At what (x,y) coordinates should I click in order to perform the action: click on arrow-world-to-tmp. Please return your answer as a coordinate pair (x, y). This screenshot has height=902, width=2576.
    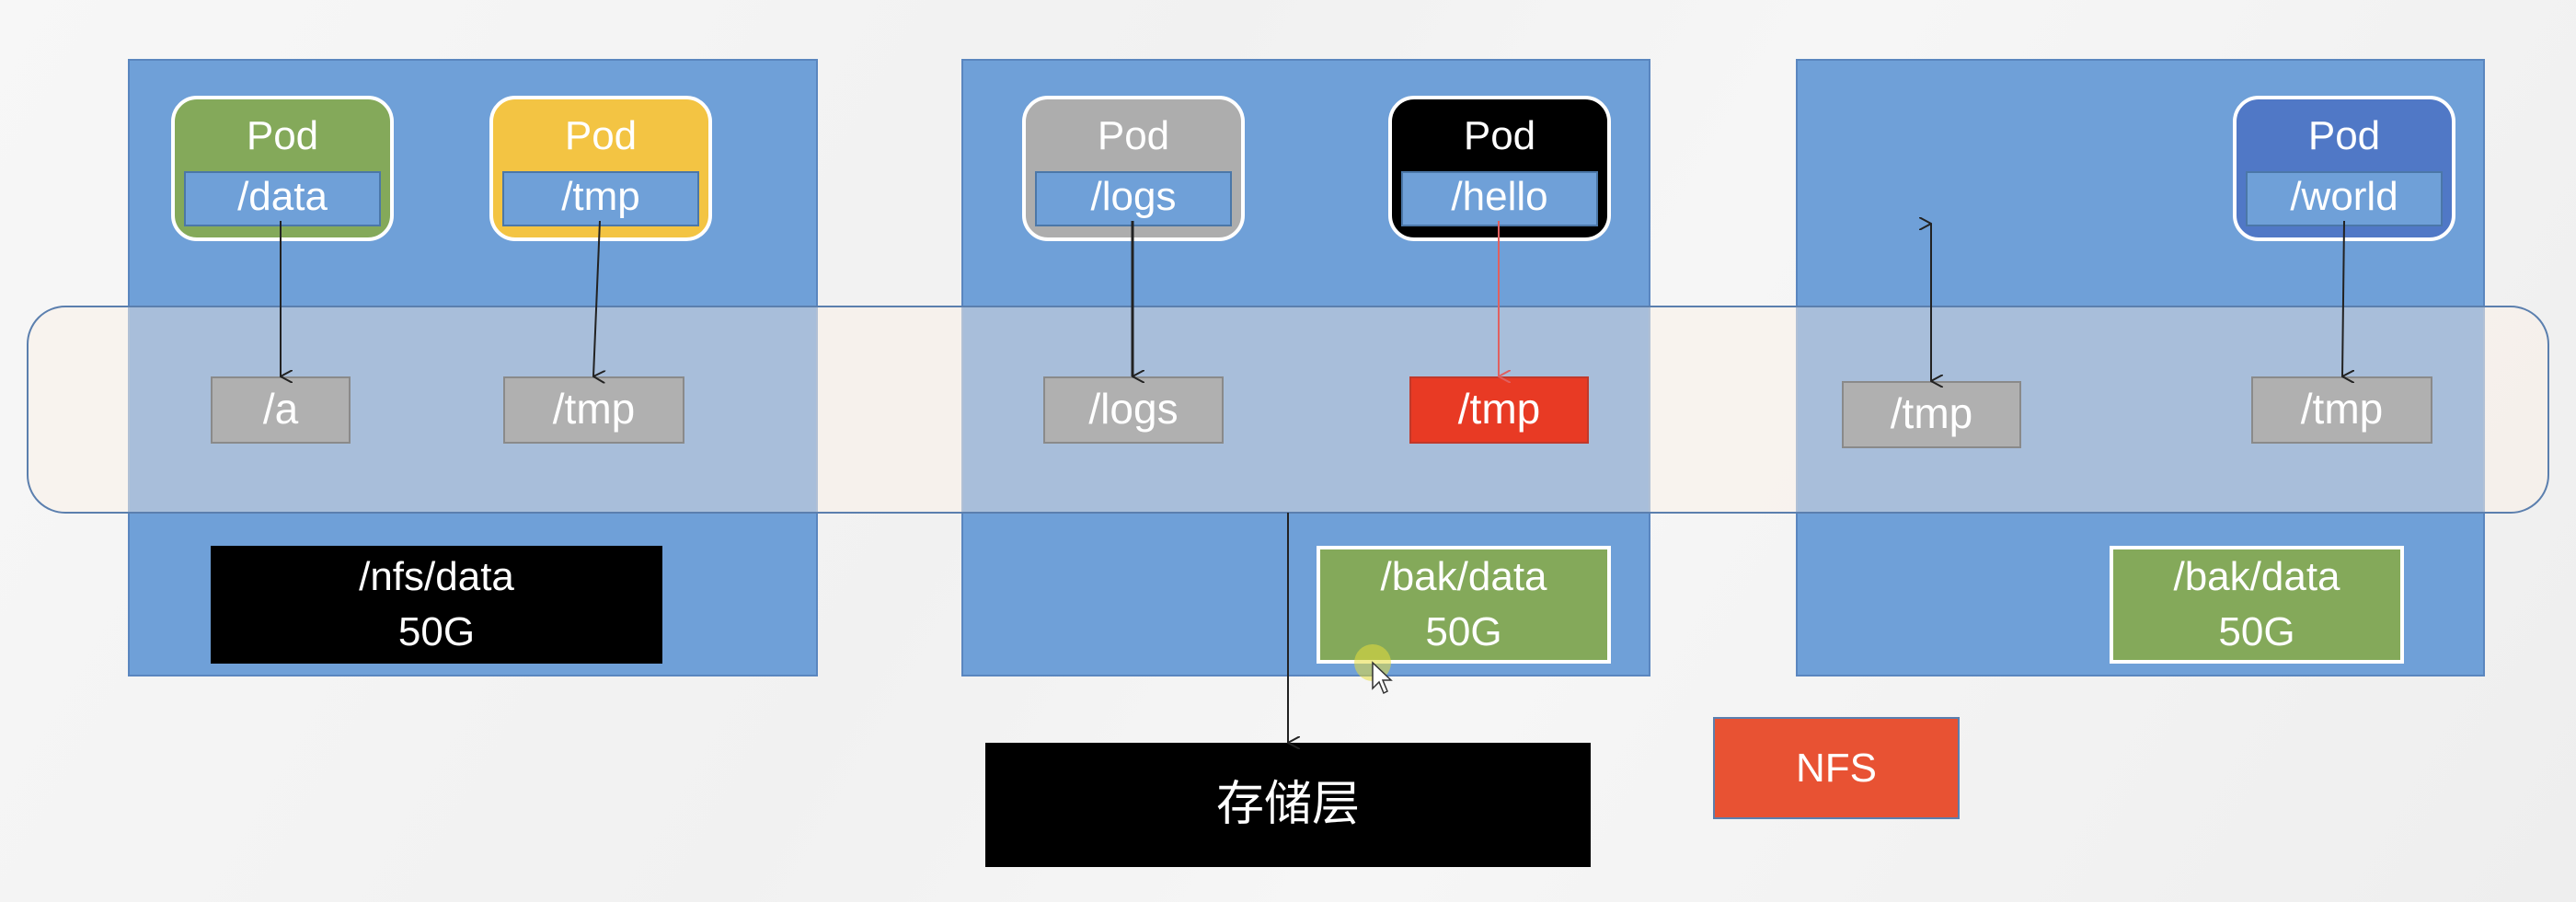
    Looking at the image, I should click on (2343, 298).